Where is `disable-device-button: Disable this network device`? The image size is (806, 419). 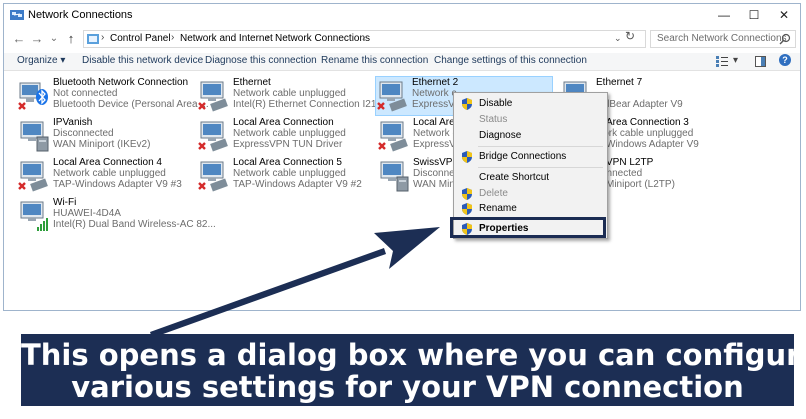 disable-device-button: Disable this network device is located at coordinates (142, 60).